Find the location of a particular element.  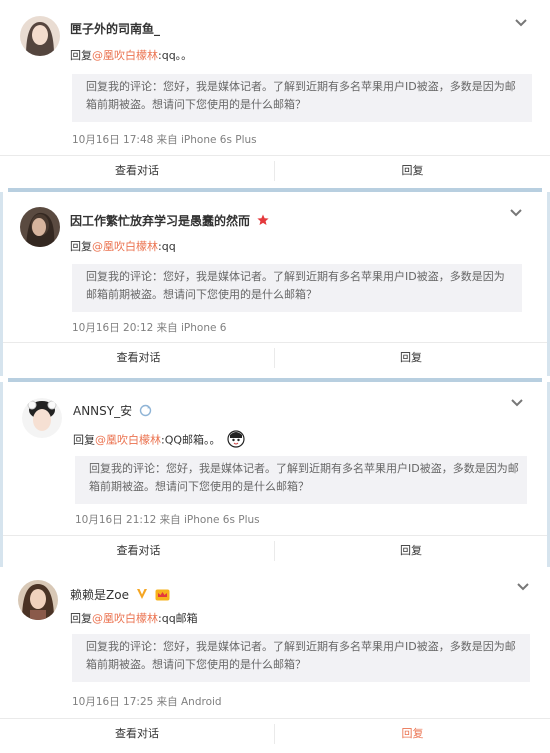

username: 赖赖是Zoe is located at coordinates (120, 595).